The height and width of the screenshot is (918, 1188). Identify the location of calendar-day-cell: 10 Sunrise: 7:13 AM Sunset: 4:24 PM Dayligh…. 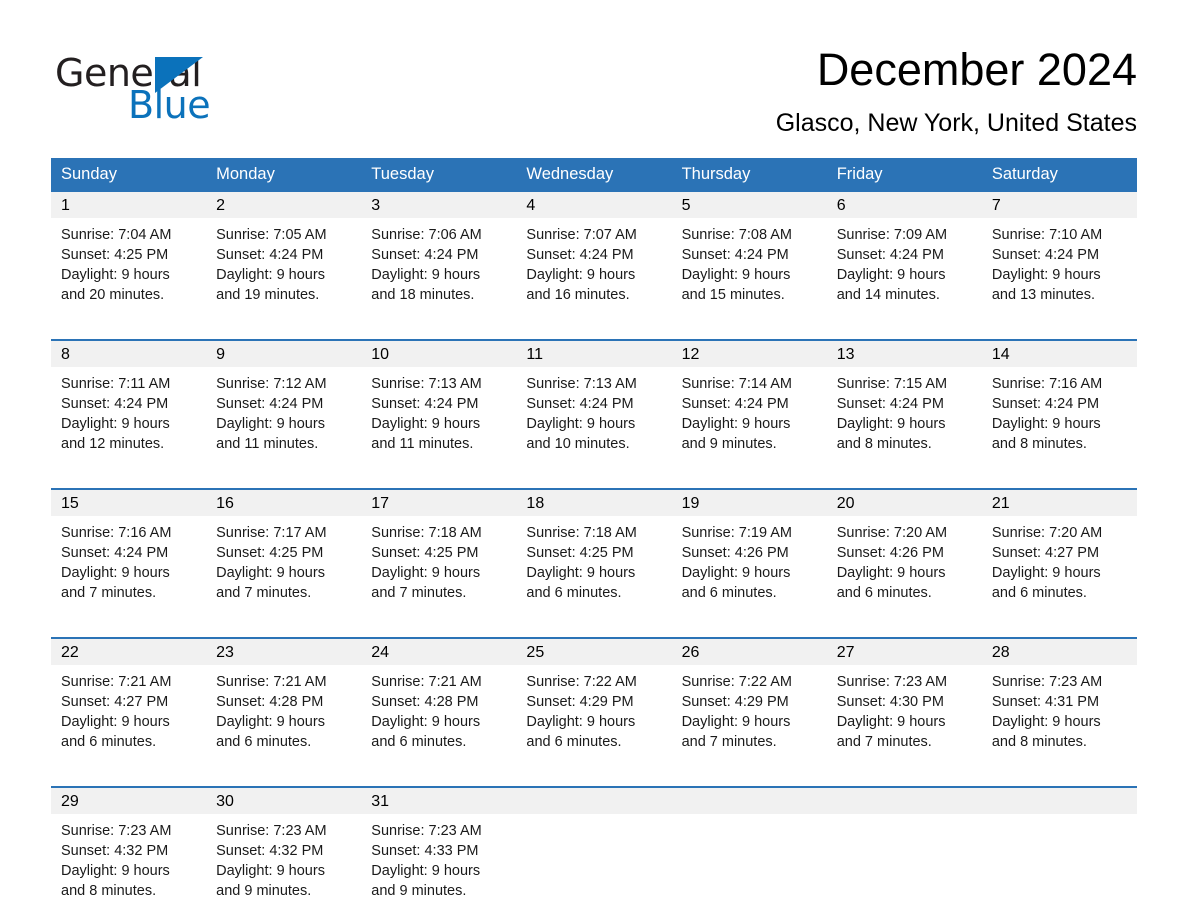
(439, 406).